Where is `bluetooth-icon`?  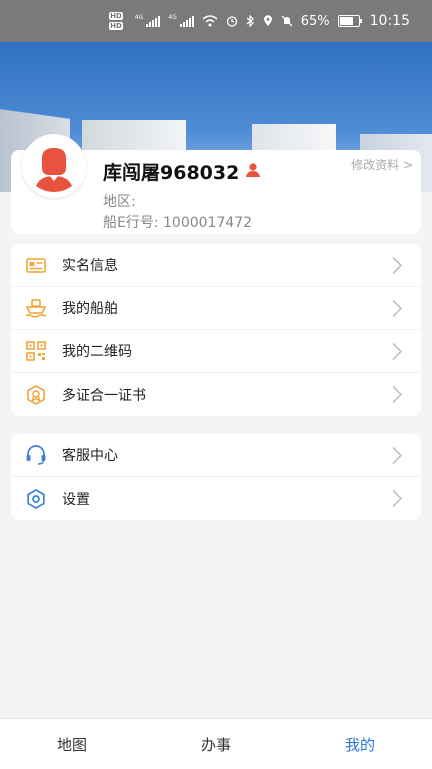 bluetooth-icon is located at coordinates (250, 21).